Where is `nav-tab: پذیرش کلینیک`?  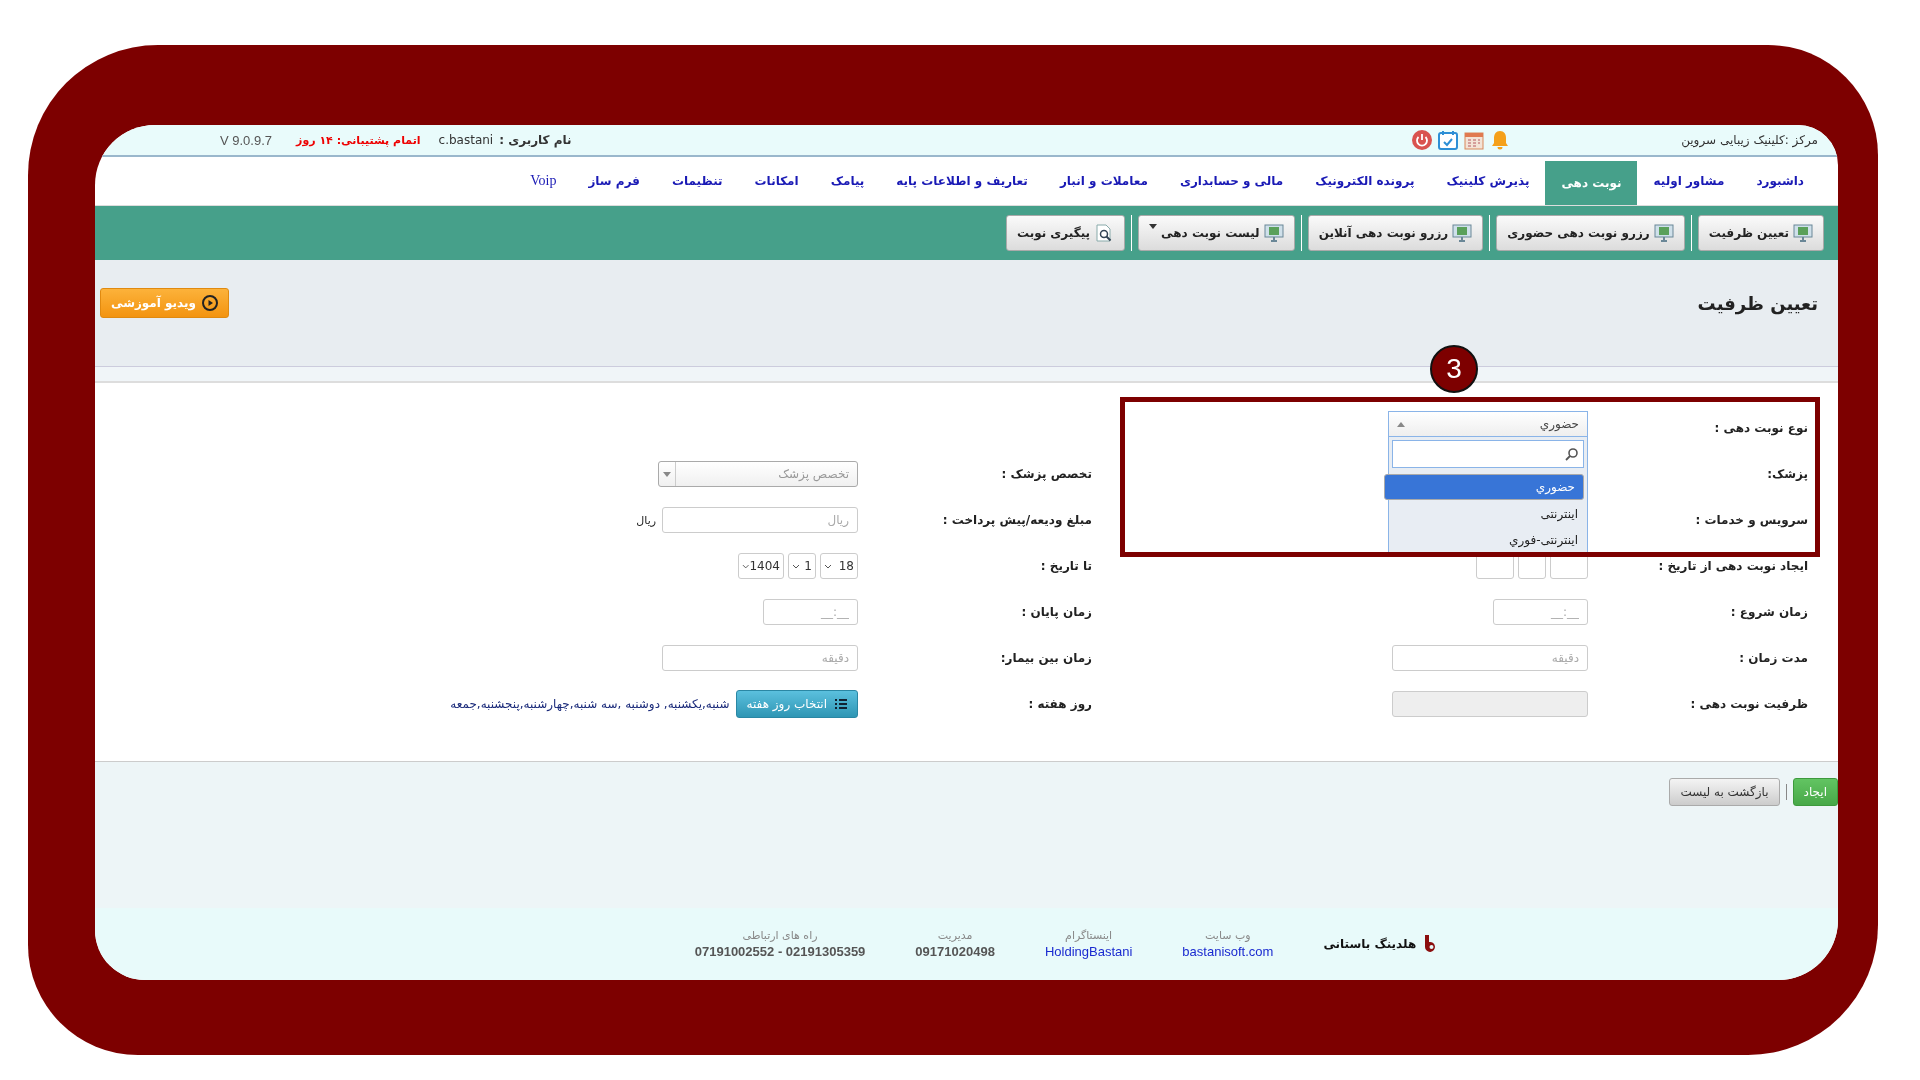
nav-tab: پذیرش کلینیک is located at coordinates (1488, 181).